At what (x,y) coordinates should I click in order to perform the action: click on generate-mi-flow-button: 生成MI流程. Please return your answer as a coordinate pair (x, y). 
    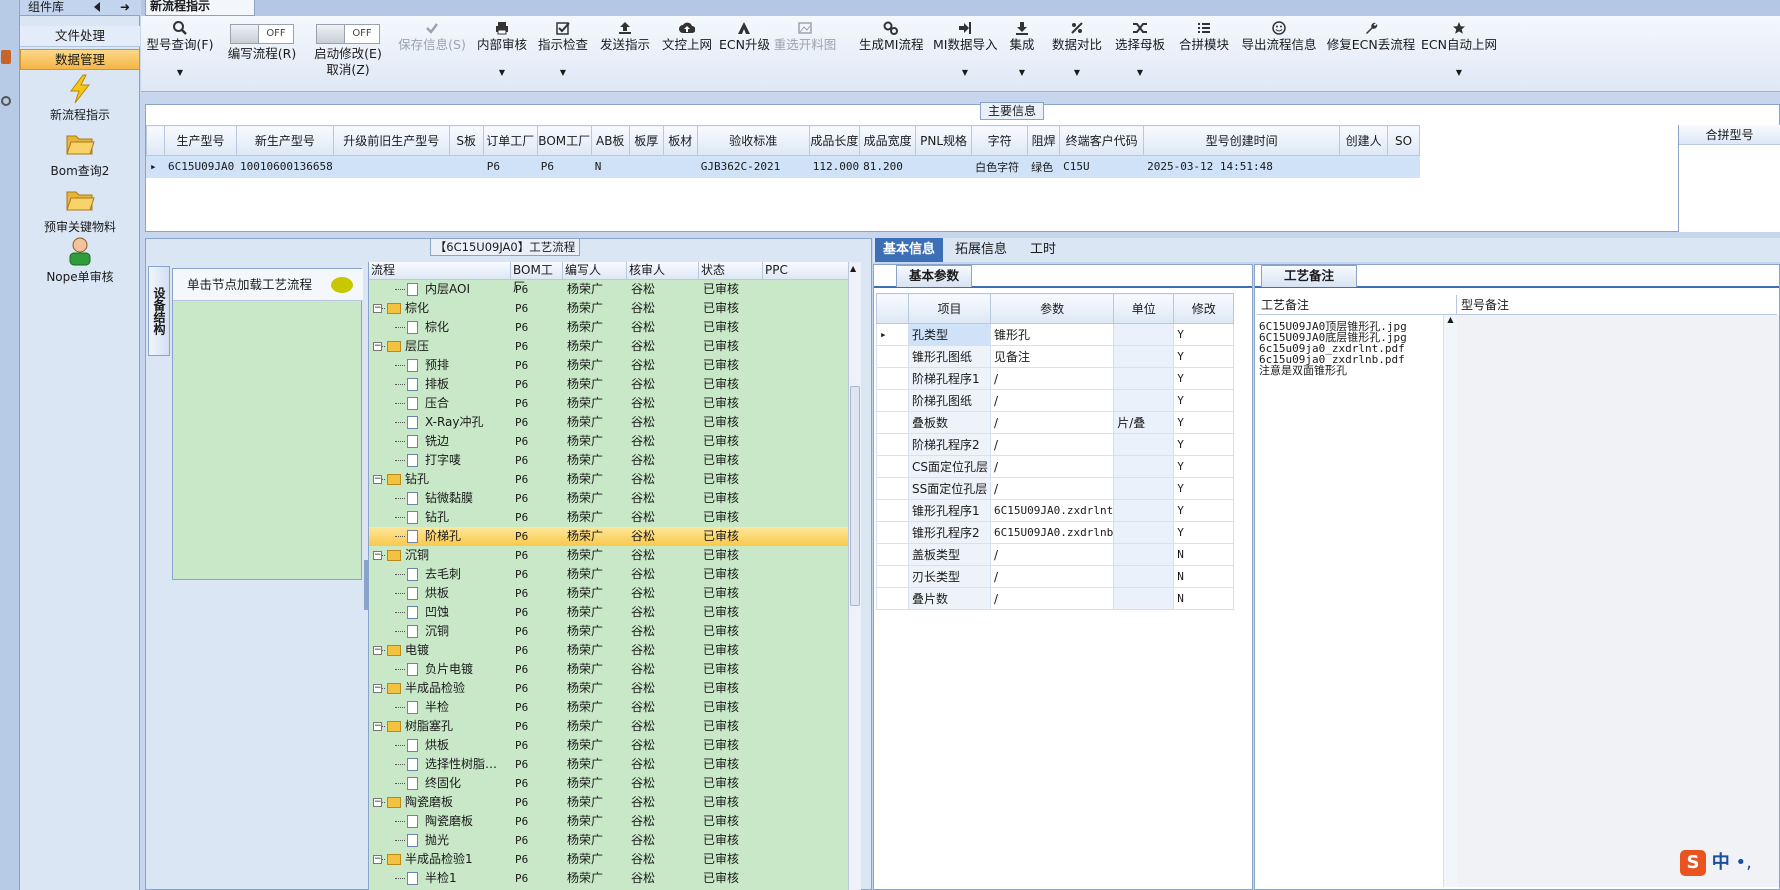
    Looking at the image, I should click on (891, 54).